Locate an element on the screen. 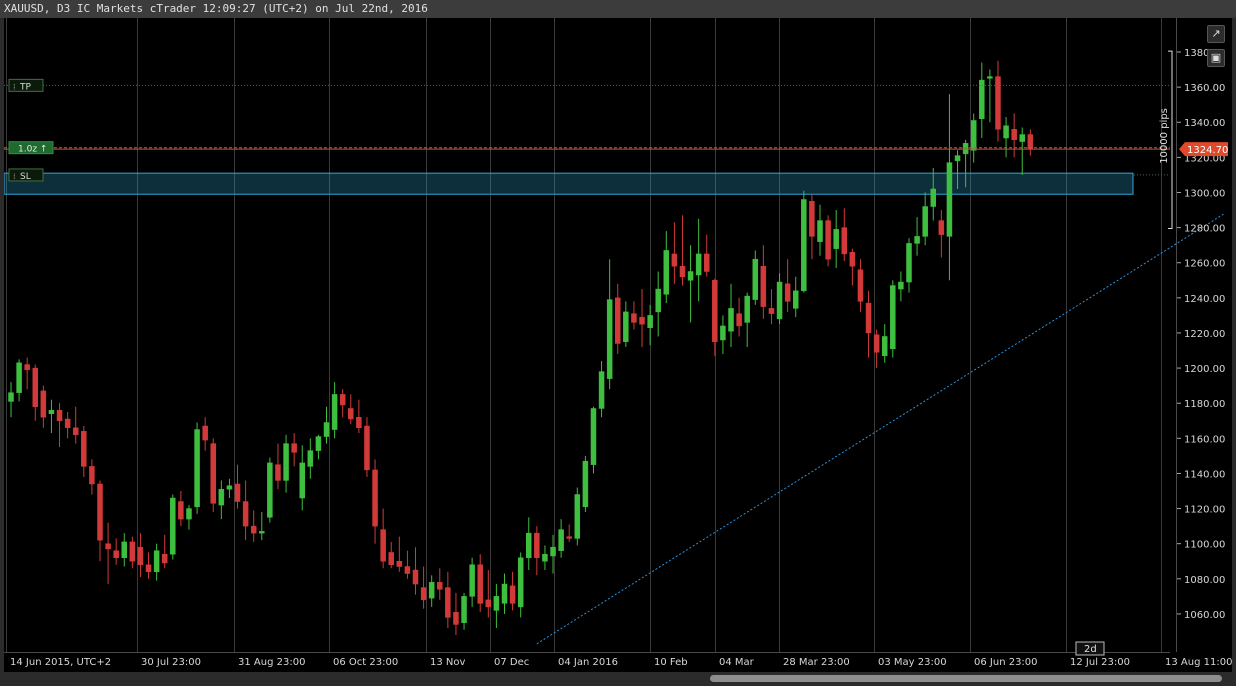 The width and height of the screenshot is (1236, 686). current-price-badge: 1324.70 is located at coordinates (1203, 149).